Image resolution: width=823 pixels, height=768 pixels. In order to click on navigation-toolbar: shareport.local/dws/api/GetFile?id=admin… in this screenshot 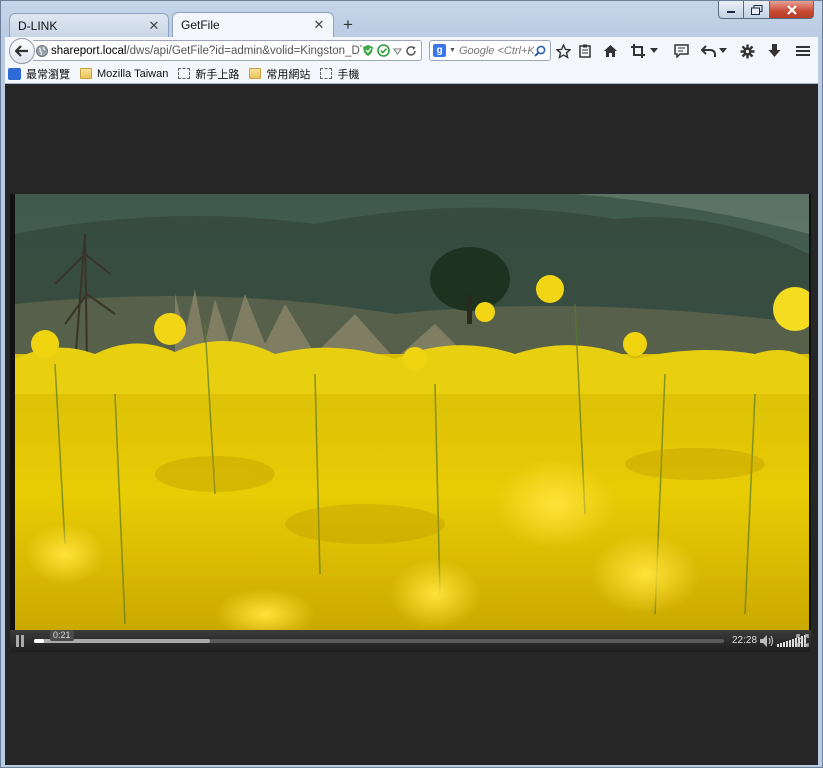, I will do `click(411, 50)`.